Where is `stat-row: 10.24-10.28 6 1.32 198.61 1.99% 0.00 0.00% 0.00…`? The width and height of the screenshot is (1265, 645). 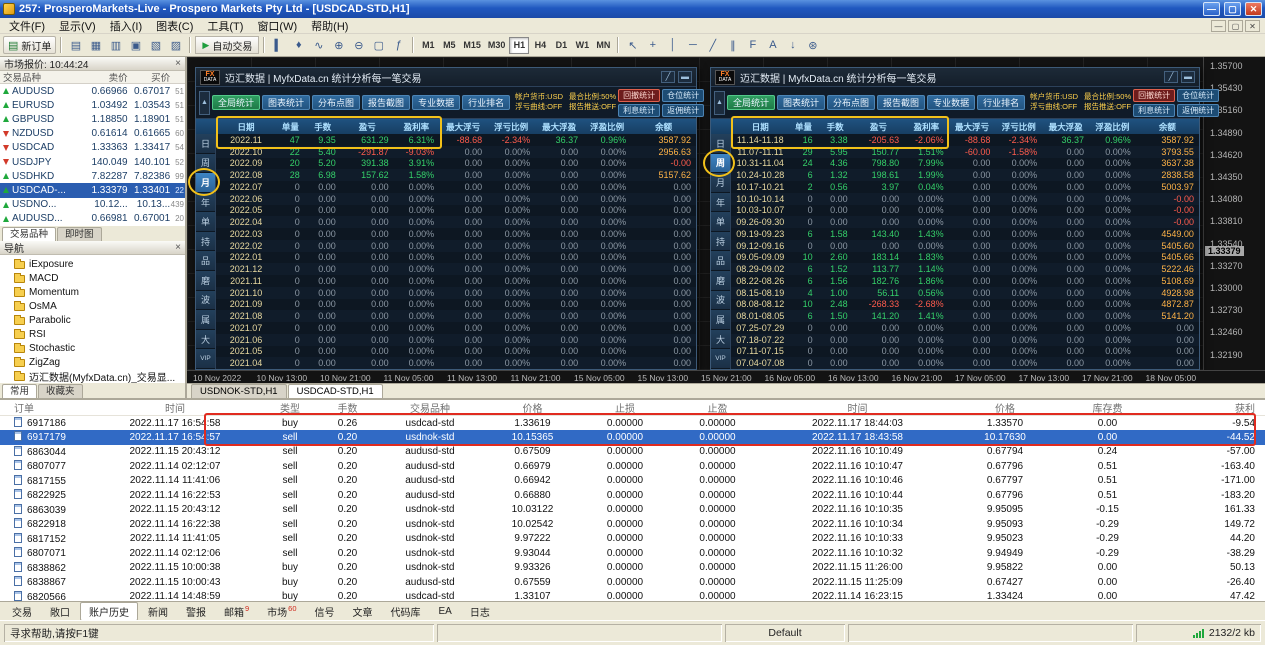 stat-row: 10.24-10.28 6 1.32 198.61 1.99% 0.00 0.00% 0.00… is located at coordinates (965, 175).